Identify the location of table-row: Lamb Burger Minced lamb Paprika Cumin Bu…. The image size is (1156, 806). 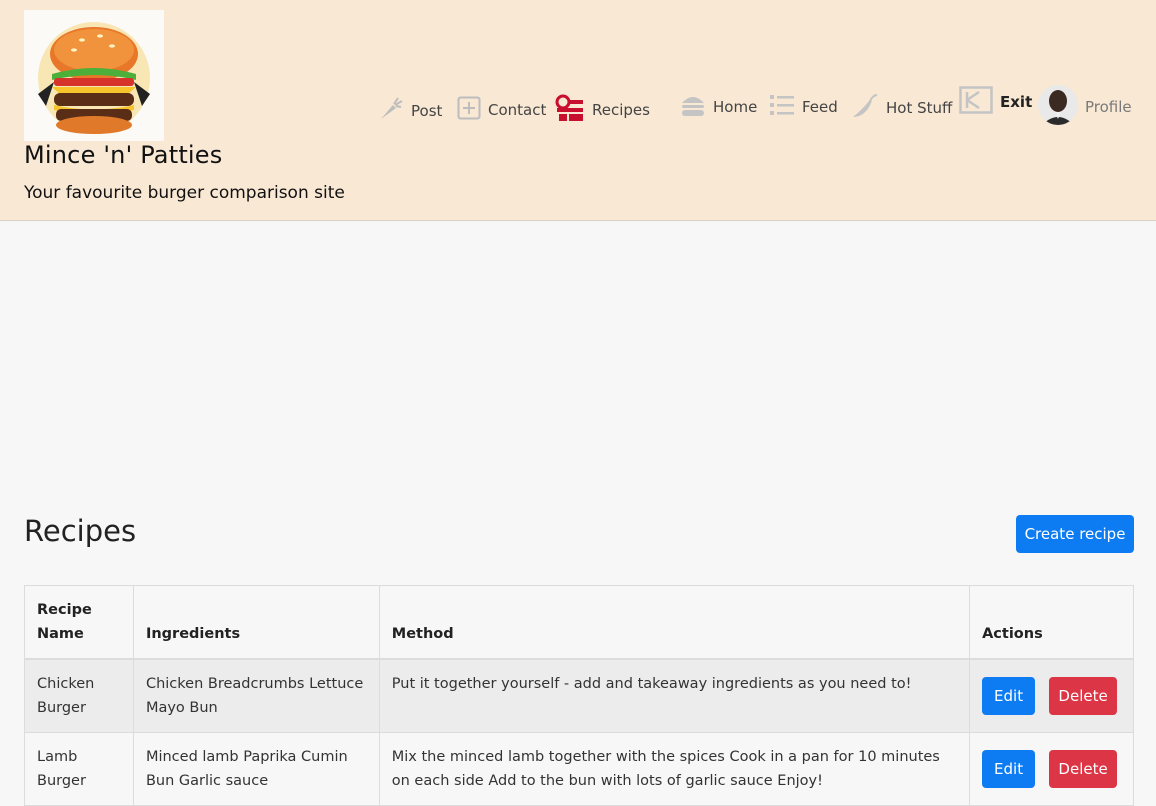
(579, 769).